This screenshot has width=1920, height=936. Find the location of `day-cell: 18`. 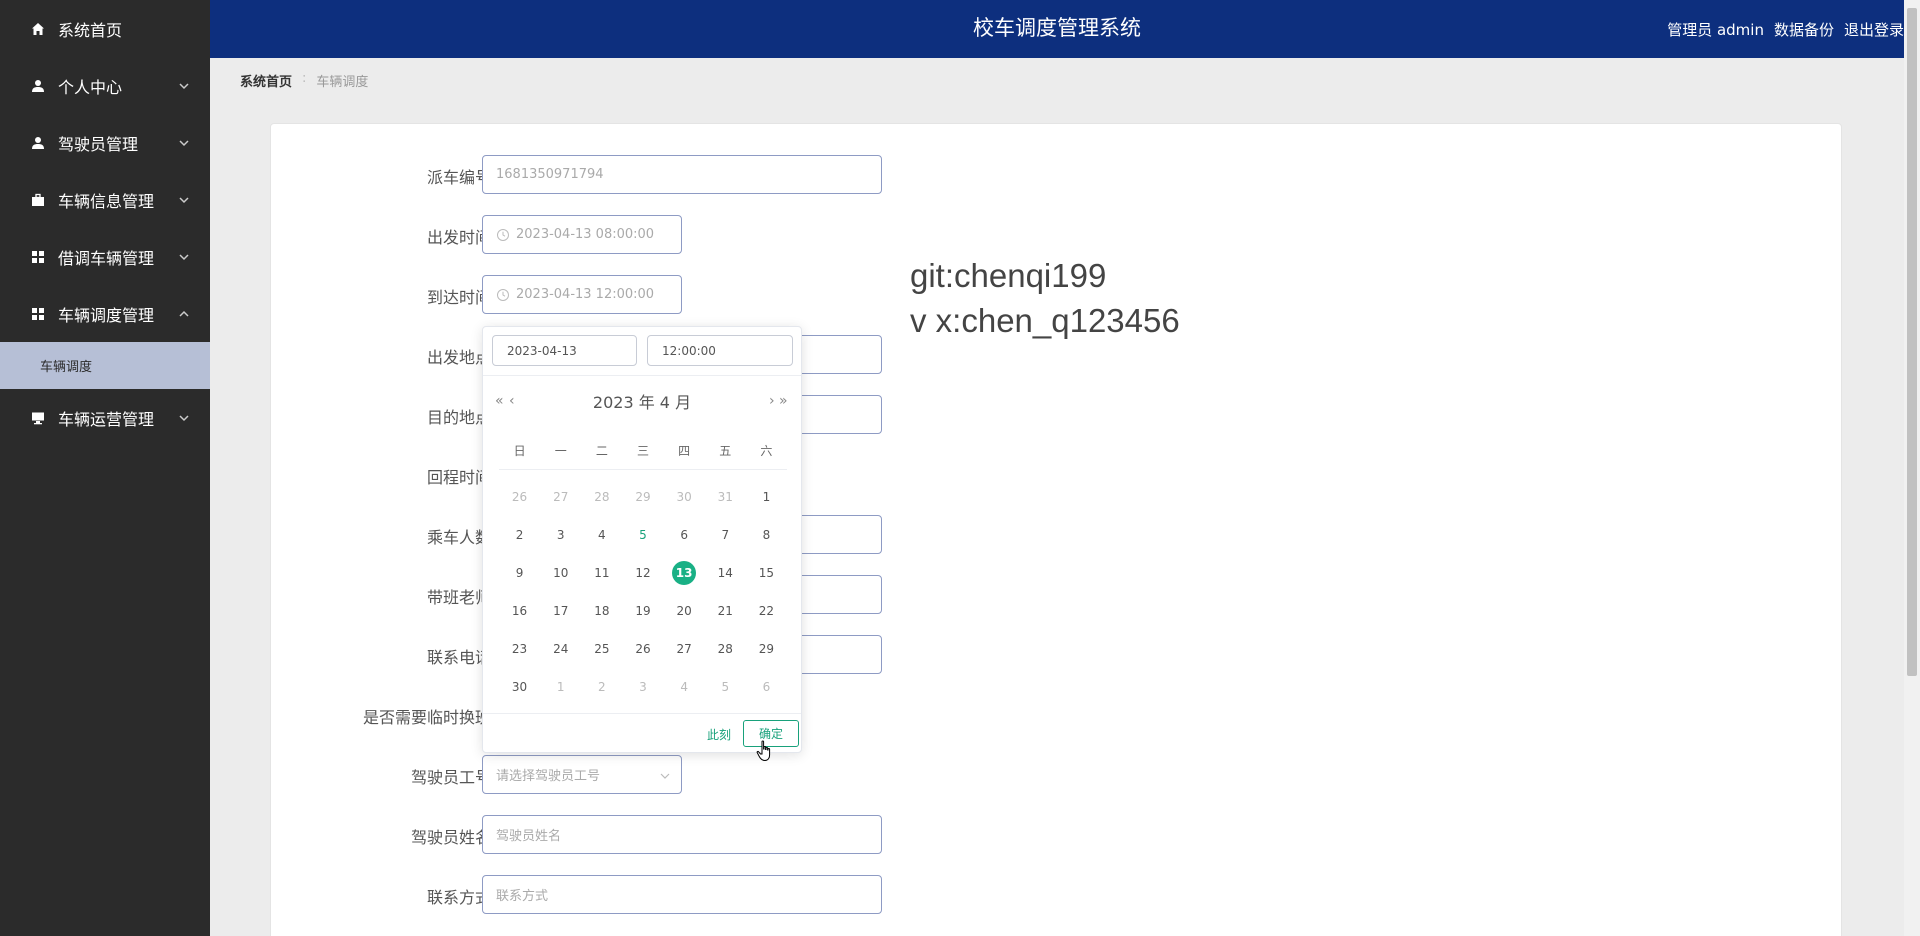

day-cell: 18 is located at coordinates (601, 611).